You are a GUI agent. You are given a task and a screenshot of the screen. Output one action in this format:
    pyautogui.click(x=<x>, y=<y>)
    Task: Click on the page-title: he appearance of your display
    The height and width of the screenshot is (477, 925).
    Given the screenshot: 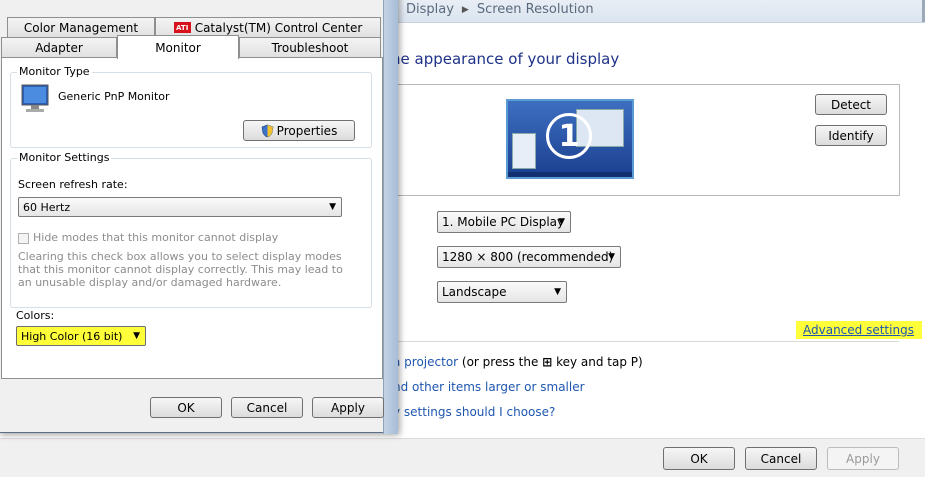 What is the action you would take?
    pyautogui.click(x=505, y=59)
    